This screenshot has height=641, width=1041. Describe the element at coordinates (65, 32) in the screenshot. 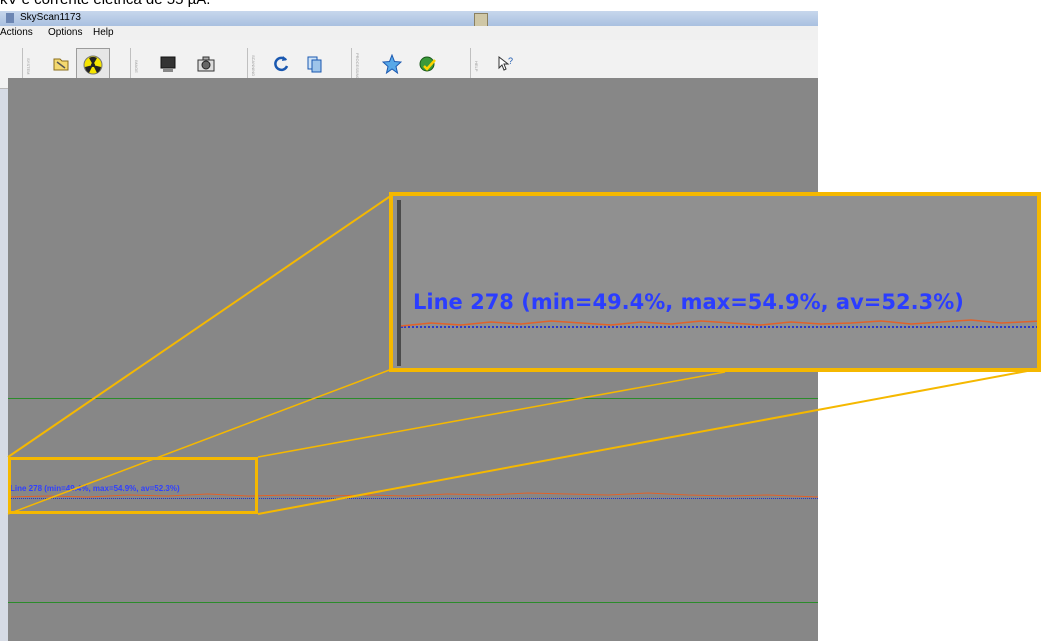

I see `menu-options: Options` at that location.